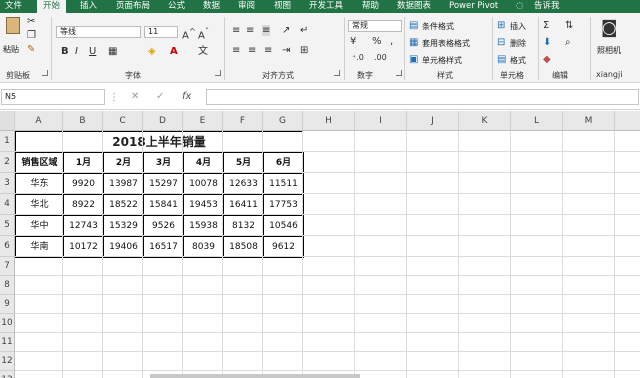 The height and width of the screenshot is (378, 640). I want to click on table-cell: 19453, so click(203, 205).